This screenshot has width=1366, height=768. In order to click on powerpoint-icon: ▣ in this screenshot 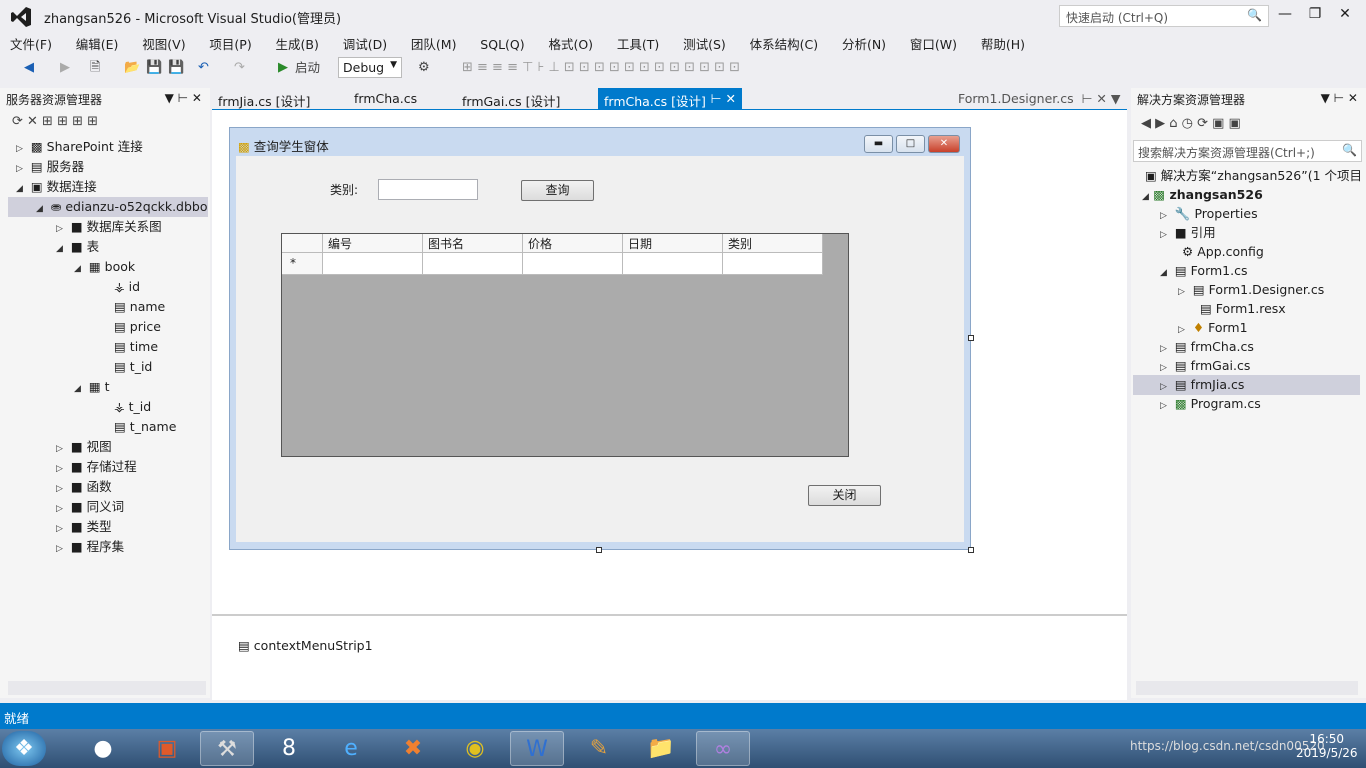, I will do `click(167, 748)`.